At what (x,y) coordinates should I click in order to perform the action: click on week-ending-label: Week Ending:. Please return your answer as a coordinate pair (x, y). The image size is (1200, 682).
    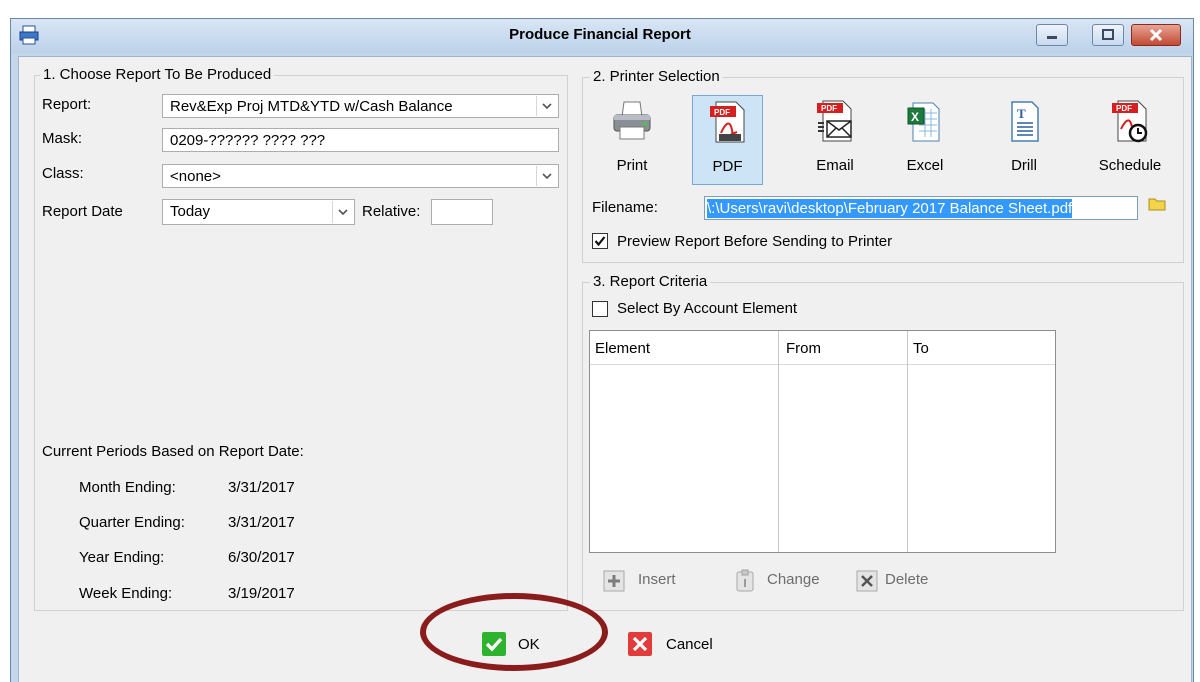
    Looking at the image, I should click on (126, 593).